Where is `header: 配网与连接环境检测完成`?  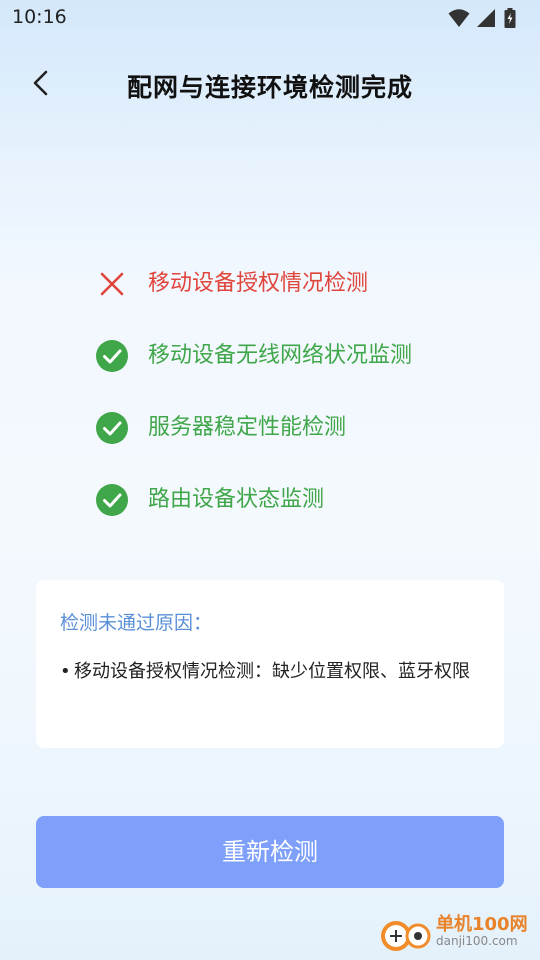
header: 配网与连接环境检测完成 is located at coordinates (270, 84).